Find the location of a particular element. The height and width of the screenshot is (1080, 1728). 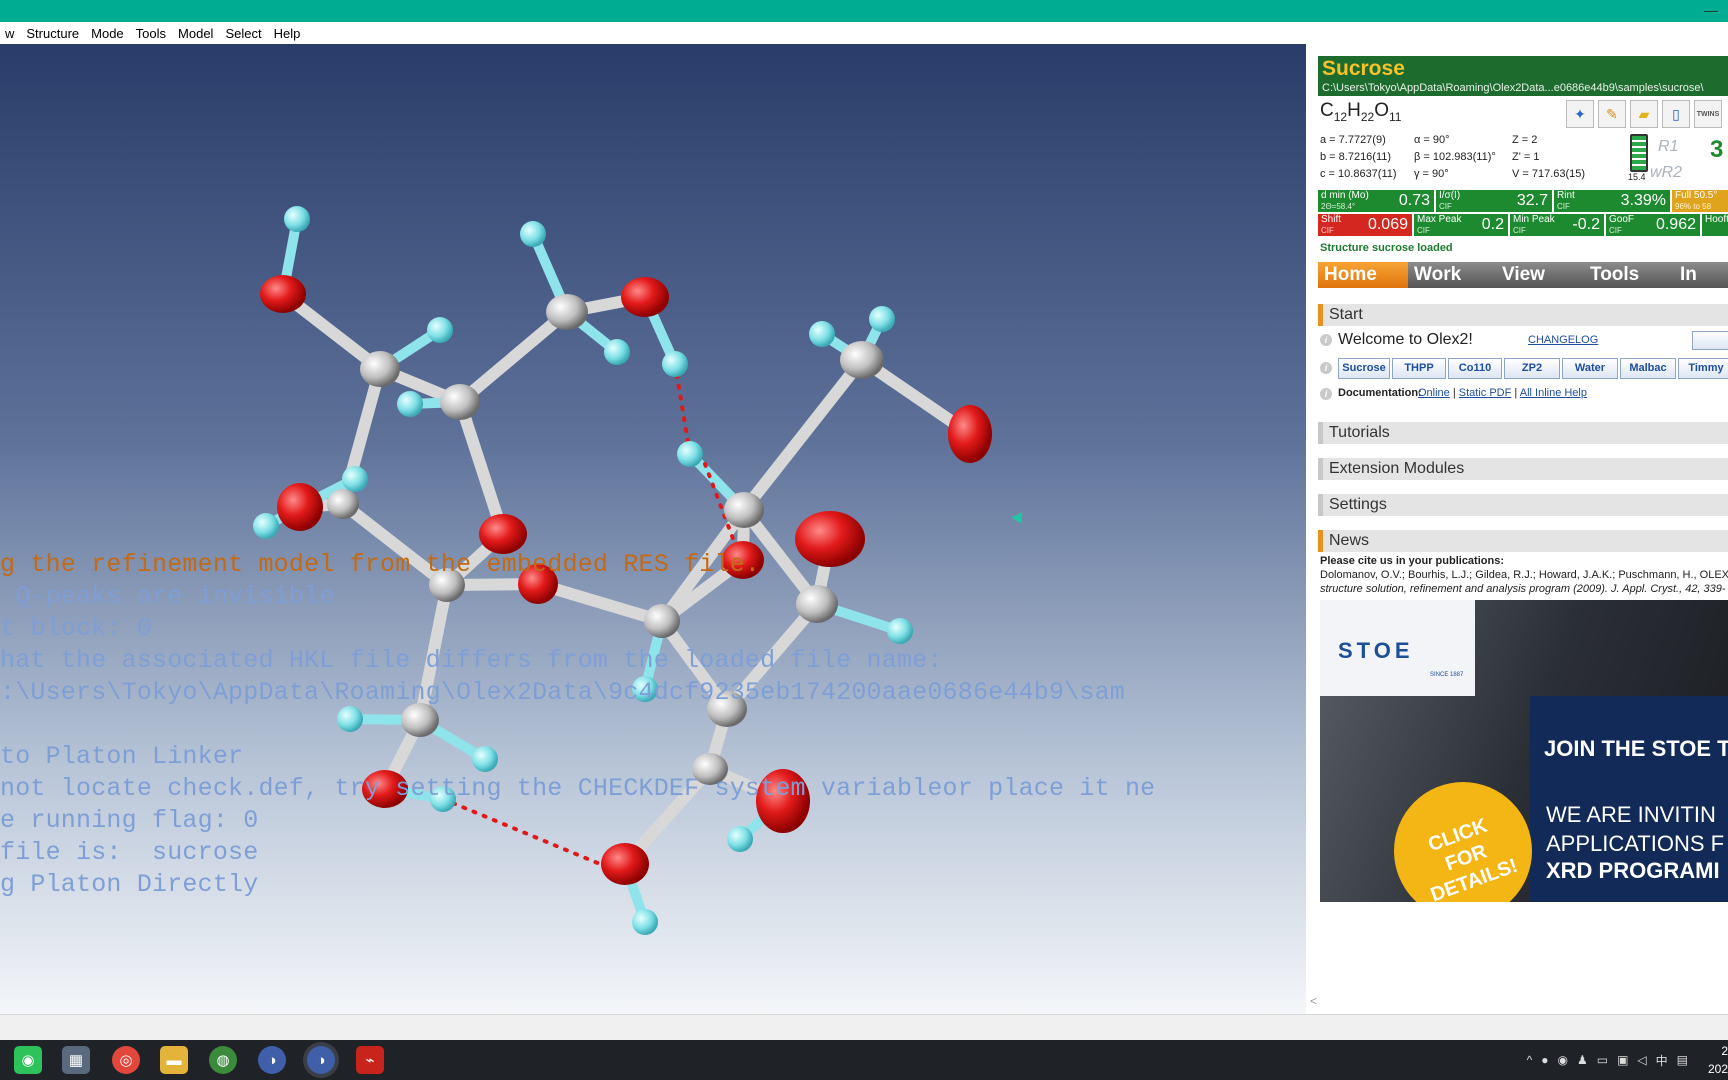

chemical-formula: C12H22O11 is located at coordinates (1360, 112).